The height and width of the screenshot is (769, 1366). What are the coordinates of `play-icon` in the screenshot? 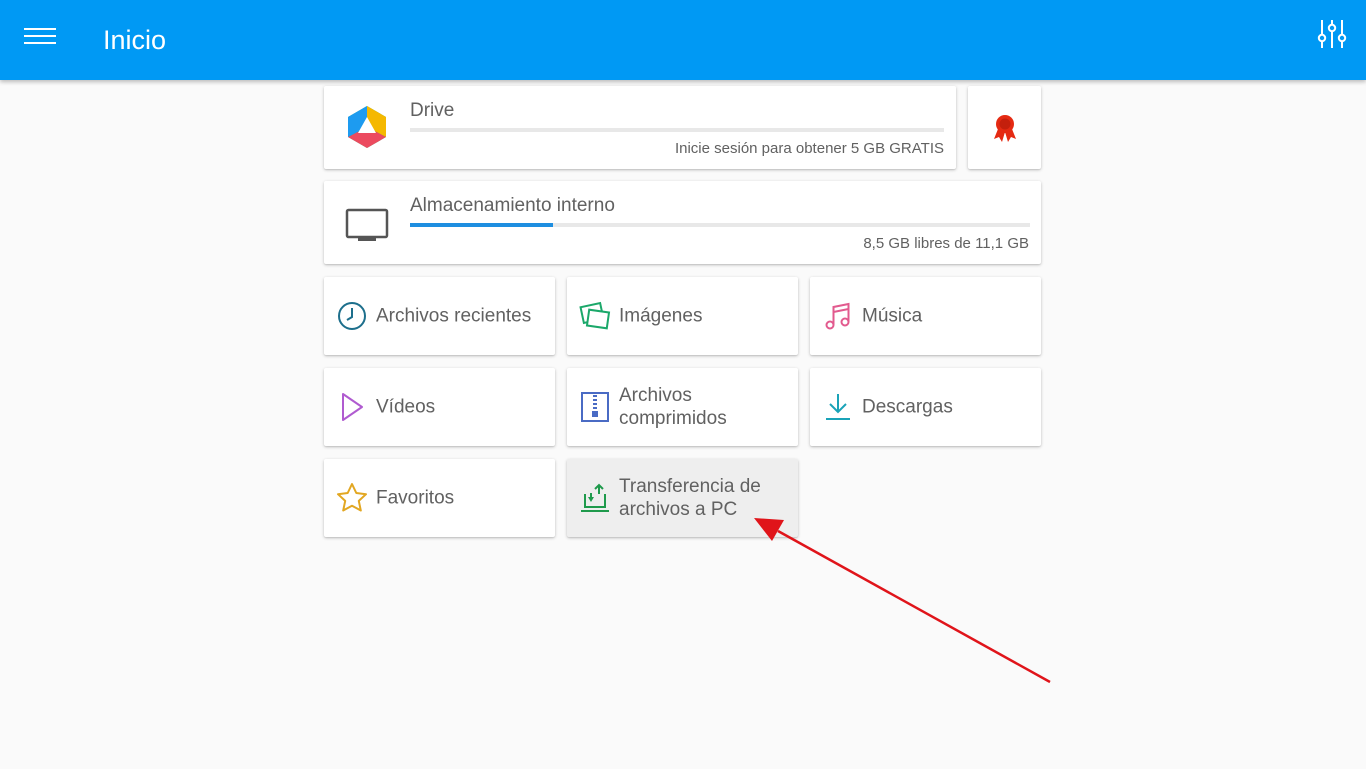 It's located at (352, 407).